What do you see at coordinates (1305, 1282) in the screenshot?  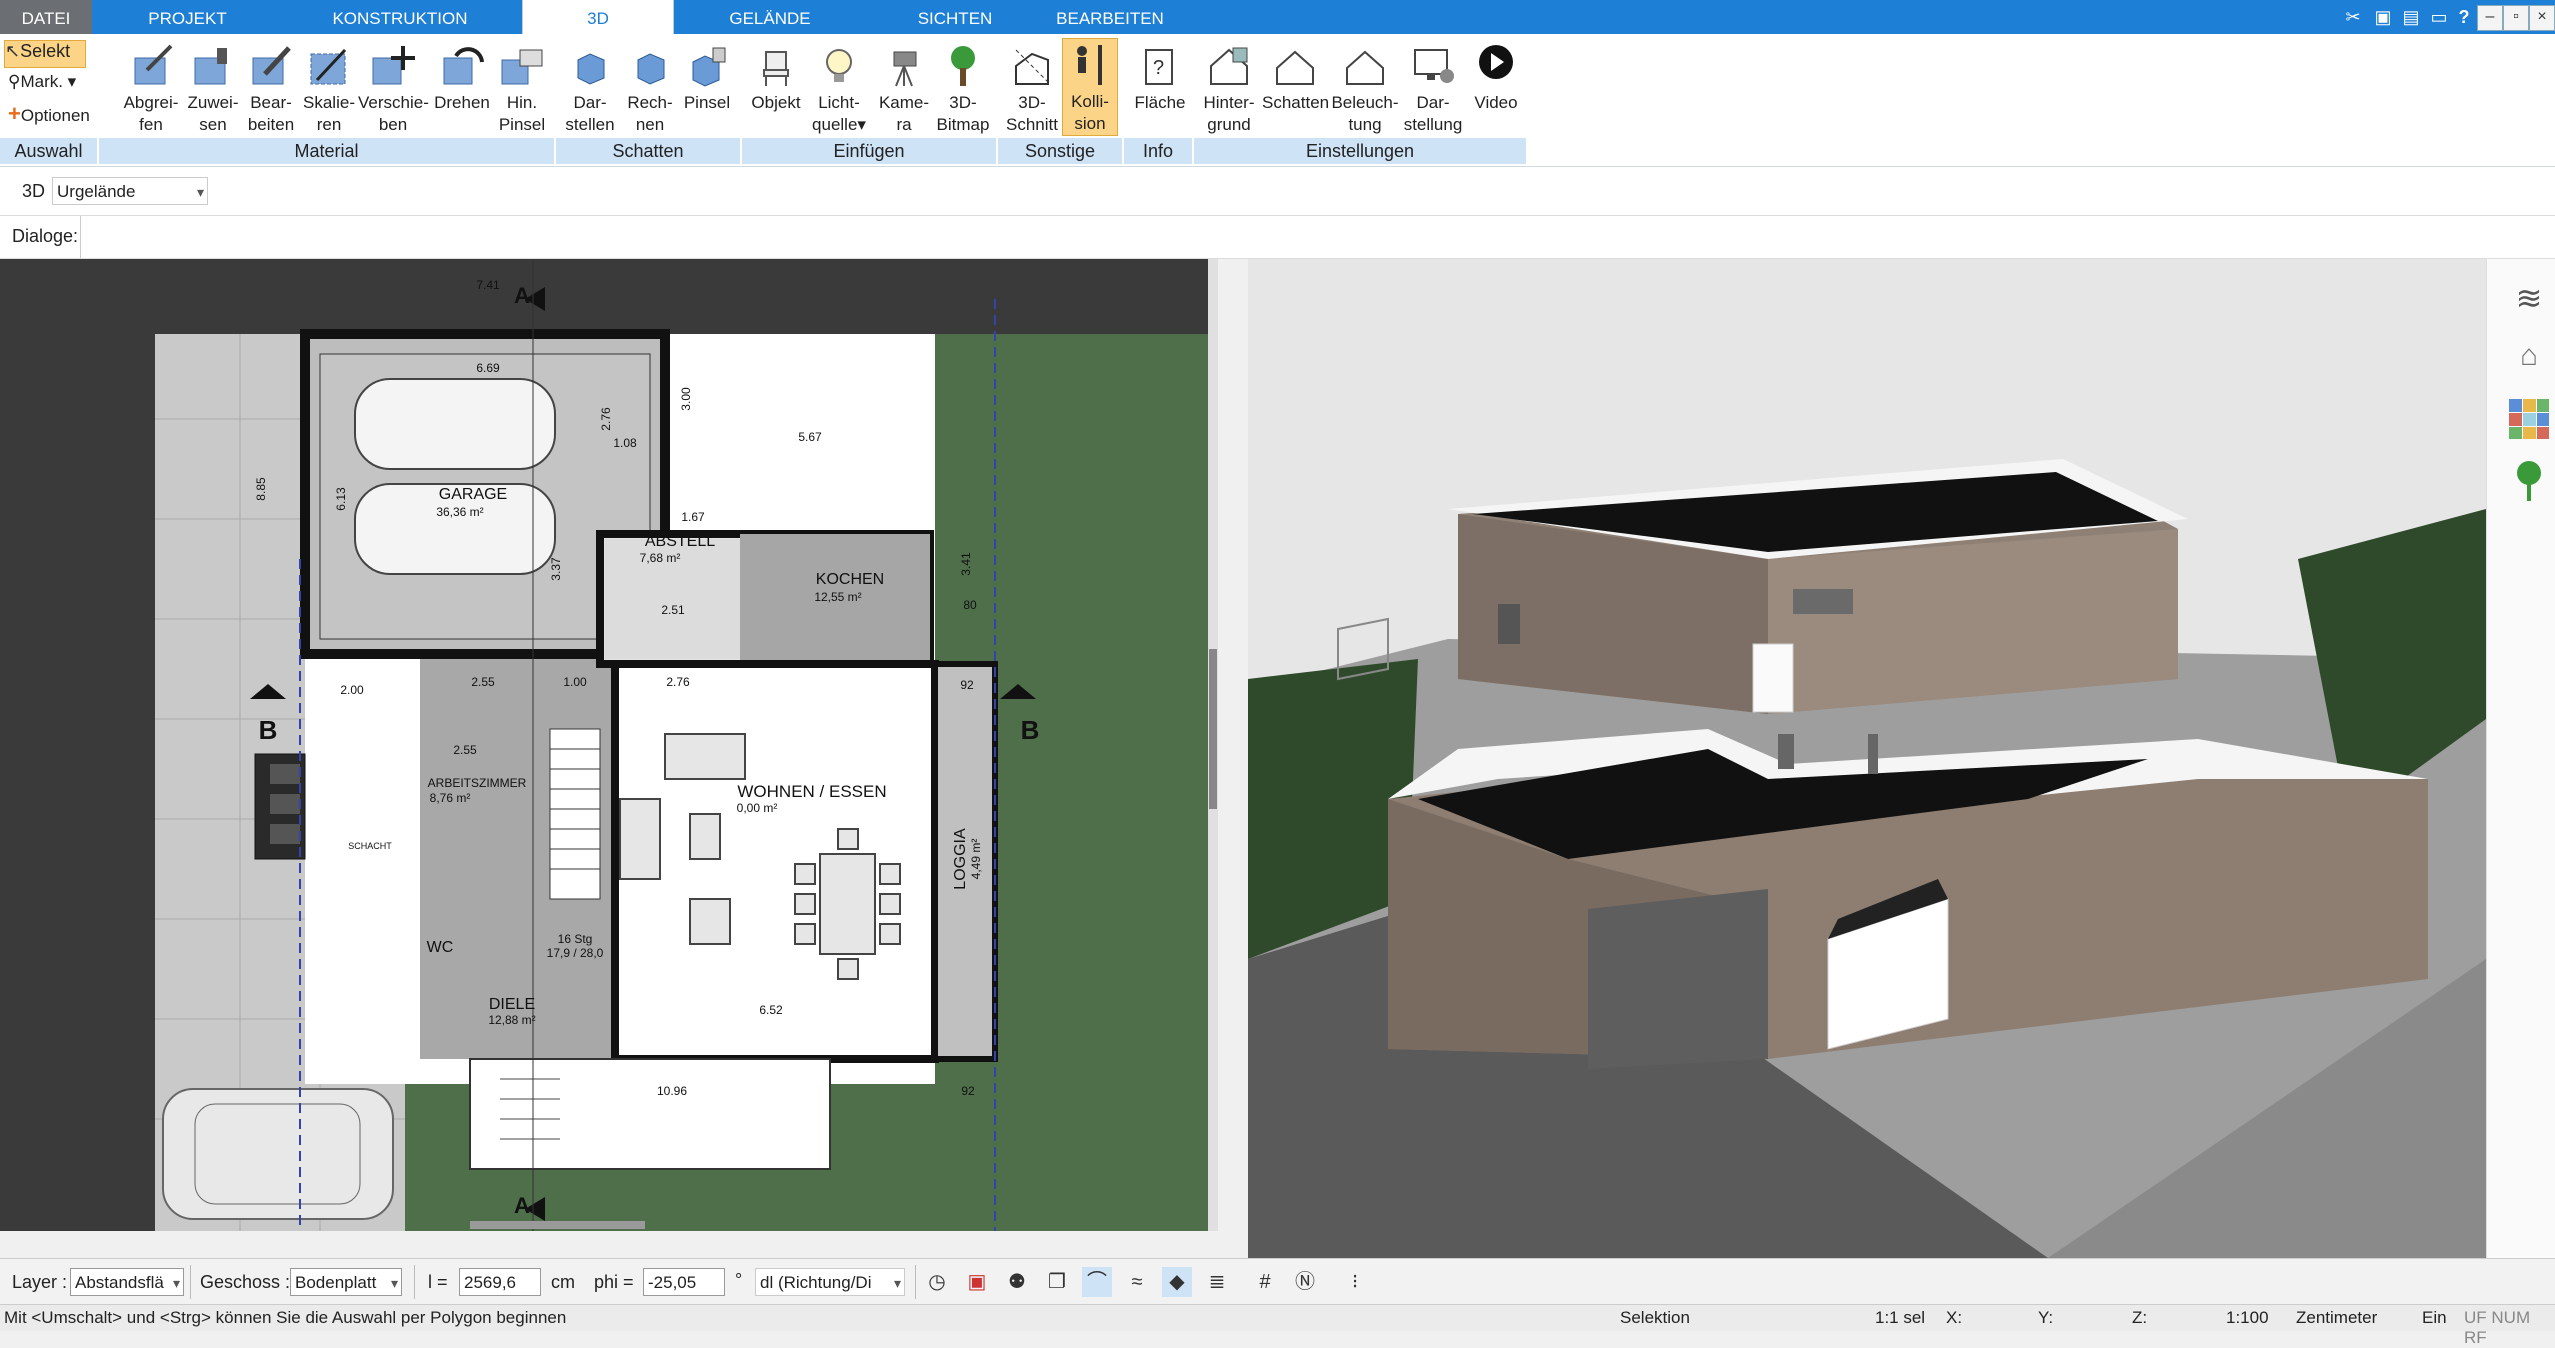 I see `north-icon: Ⓝ` at bounding box center [1305, 1282].